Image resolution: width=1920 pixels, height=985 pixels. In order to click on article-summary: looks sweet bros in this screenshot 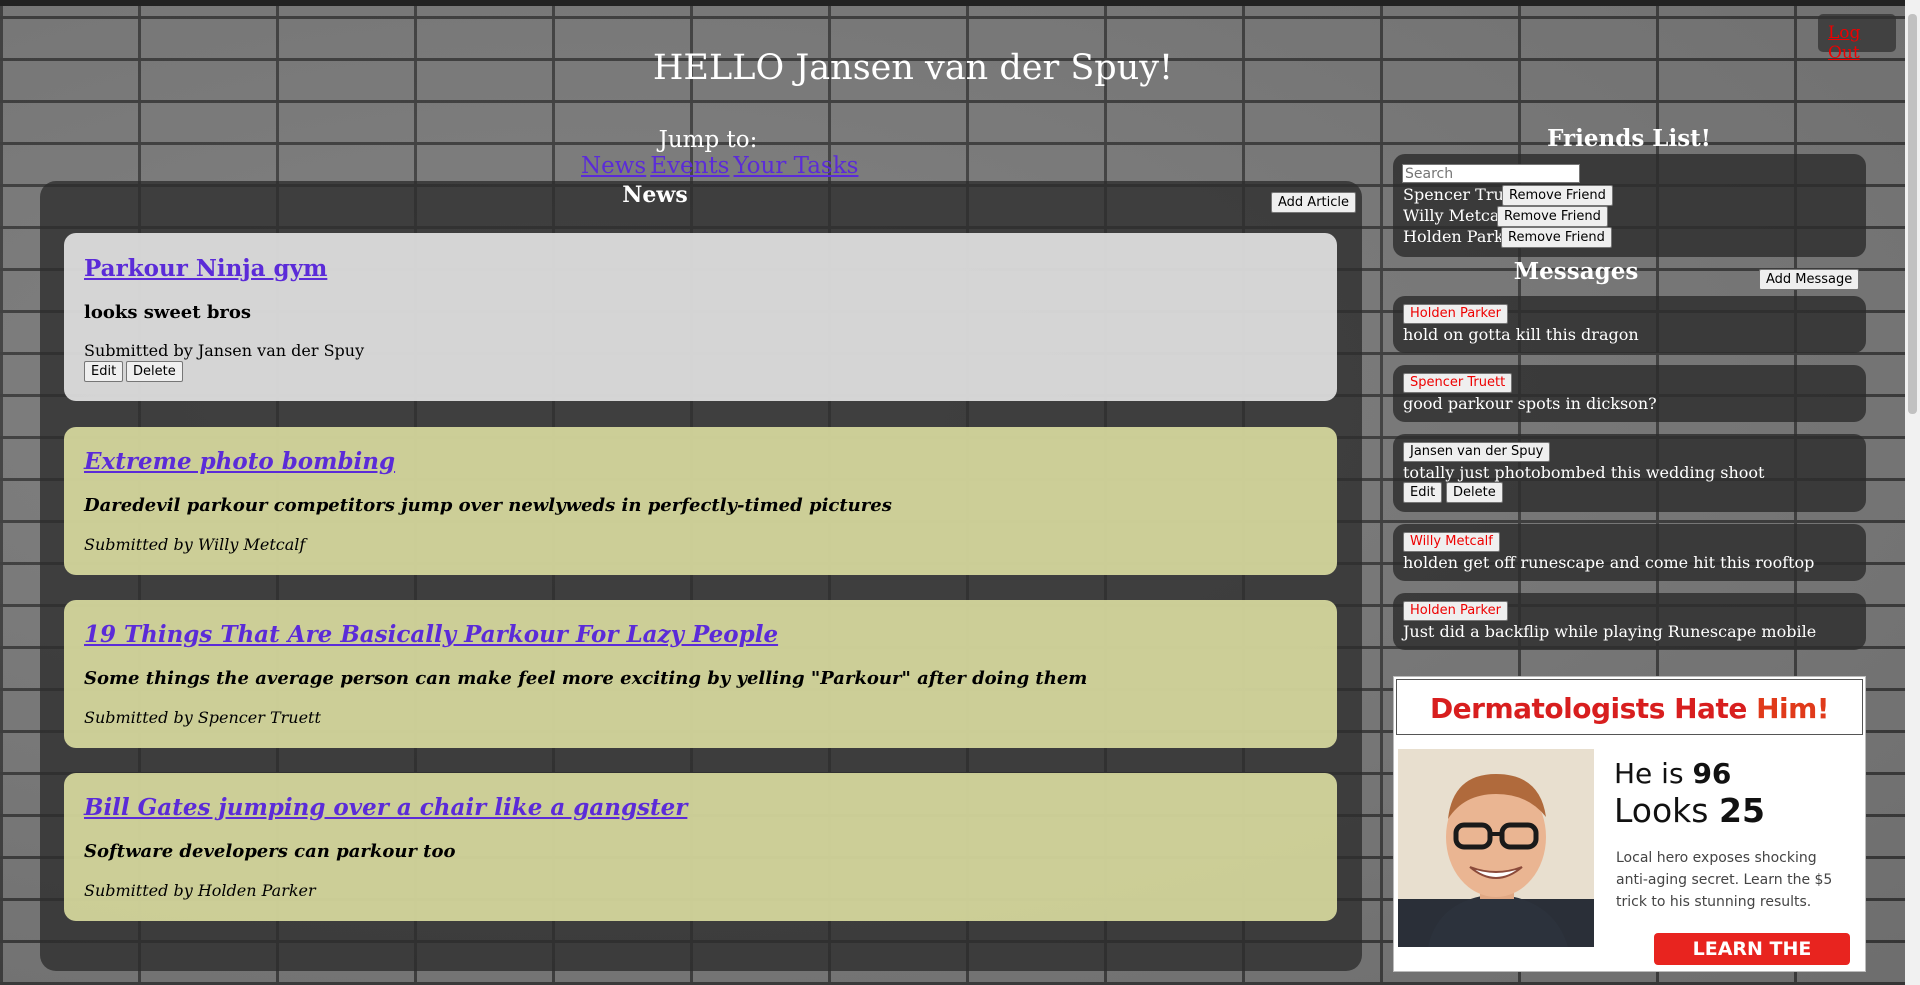, I will do `click(168, 312)`.